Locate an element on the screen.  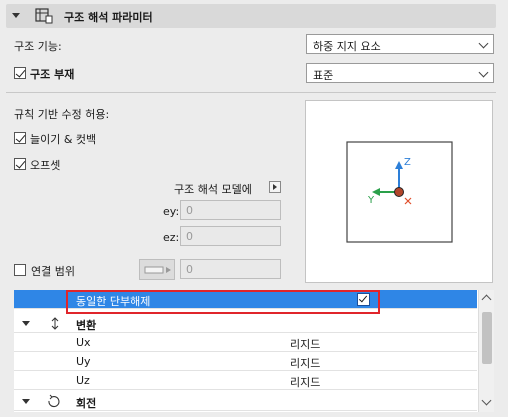
table-group-rotation: 회전 is located at coordinates (245, 401).